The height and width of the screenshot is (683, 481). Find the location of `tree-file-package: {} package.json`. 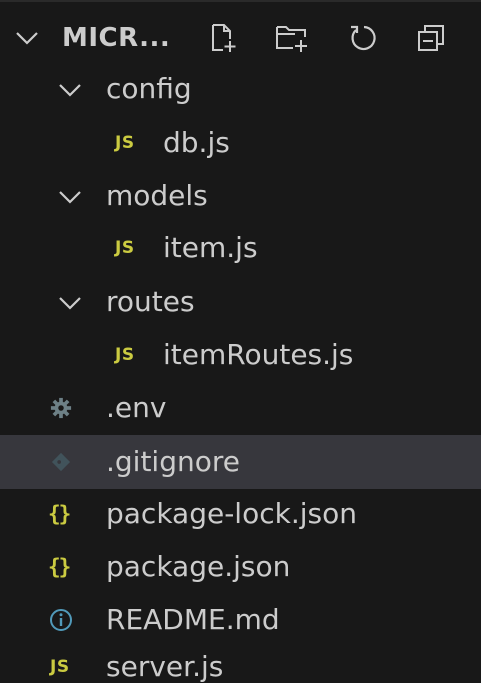

tree-file-package: {} package.json is located at coordinates (240, 567).